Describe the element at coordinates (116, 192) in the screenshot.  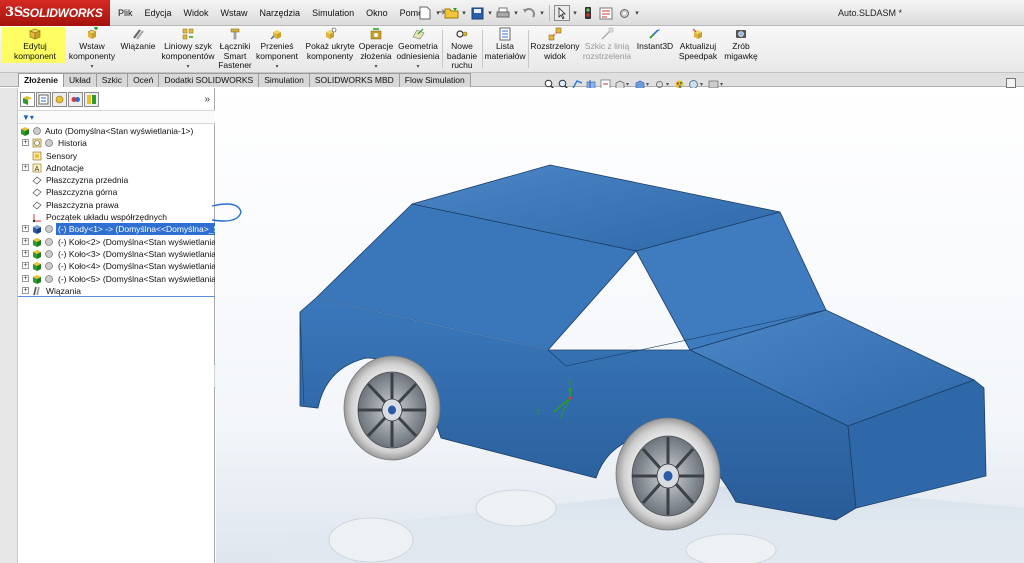
I see `tree-item-plane-top: Płaszczyzna górna` at that location.